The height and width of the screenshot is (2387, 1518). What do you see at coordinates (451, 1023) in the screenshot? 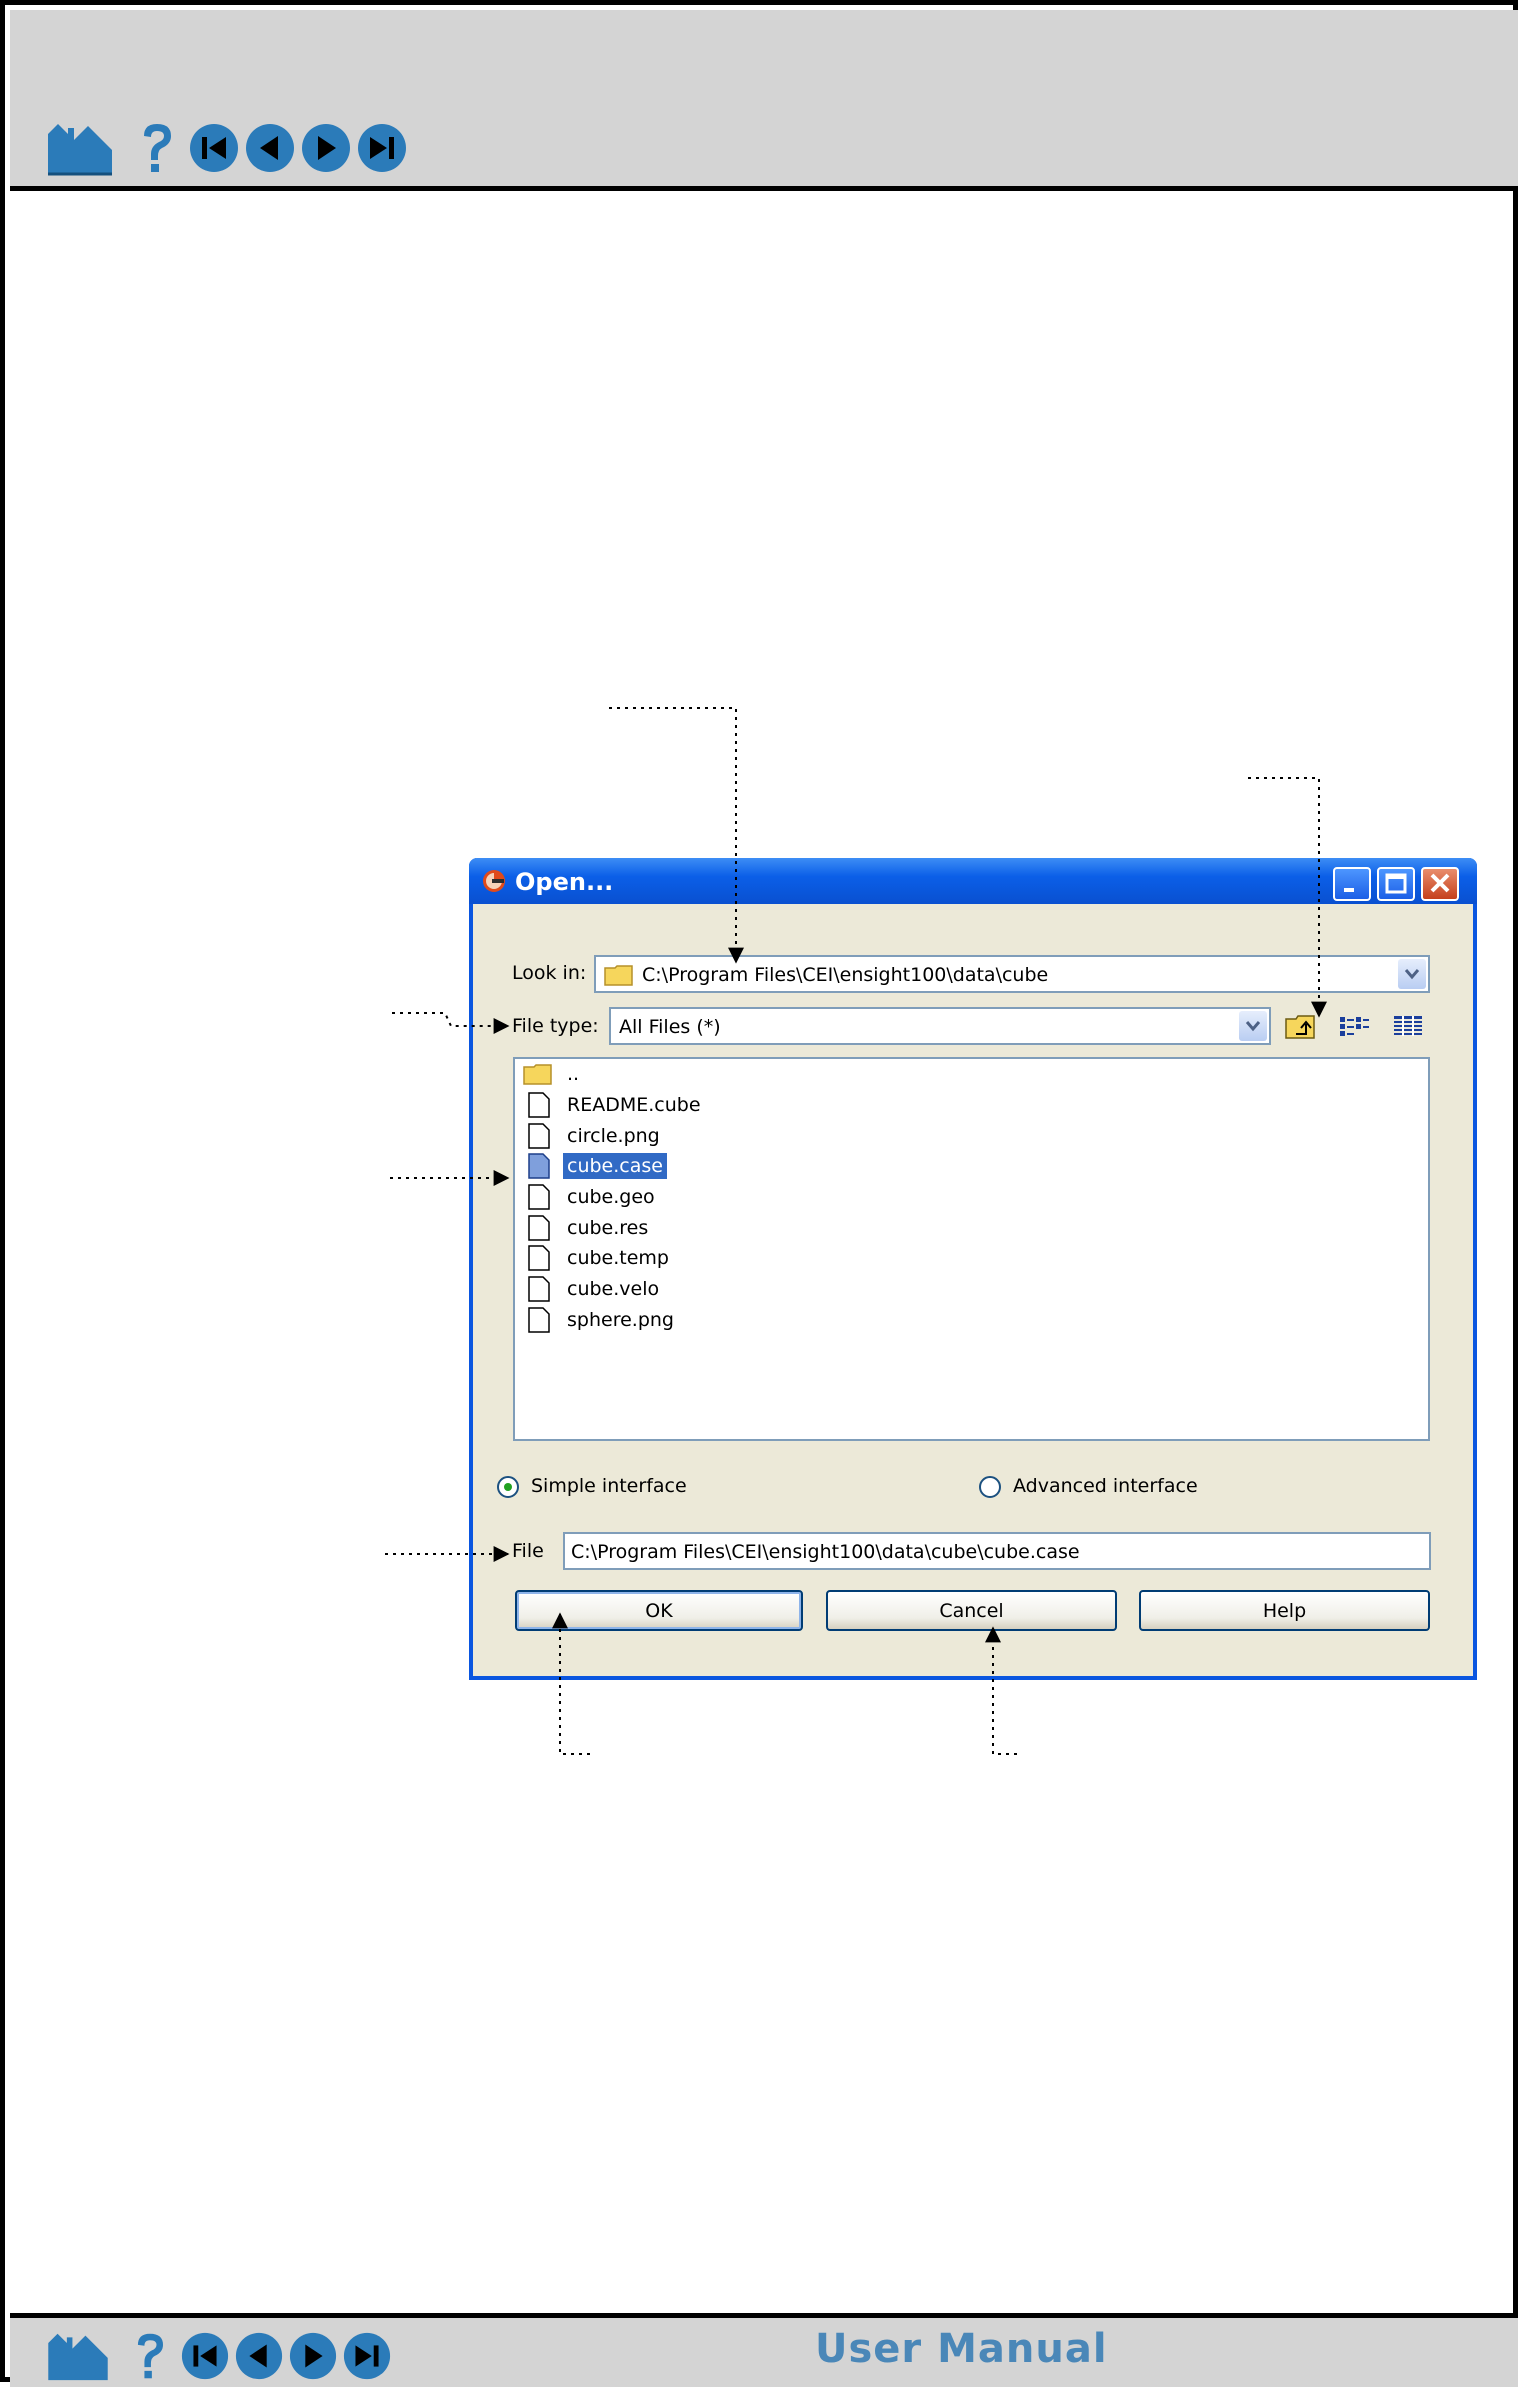
I see `file-type-callout` at bounding box center [451, 1023].